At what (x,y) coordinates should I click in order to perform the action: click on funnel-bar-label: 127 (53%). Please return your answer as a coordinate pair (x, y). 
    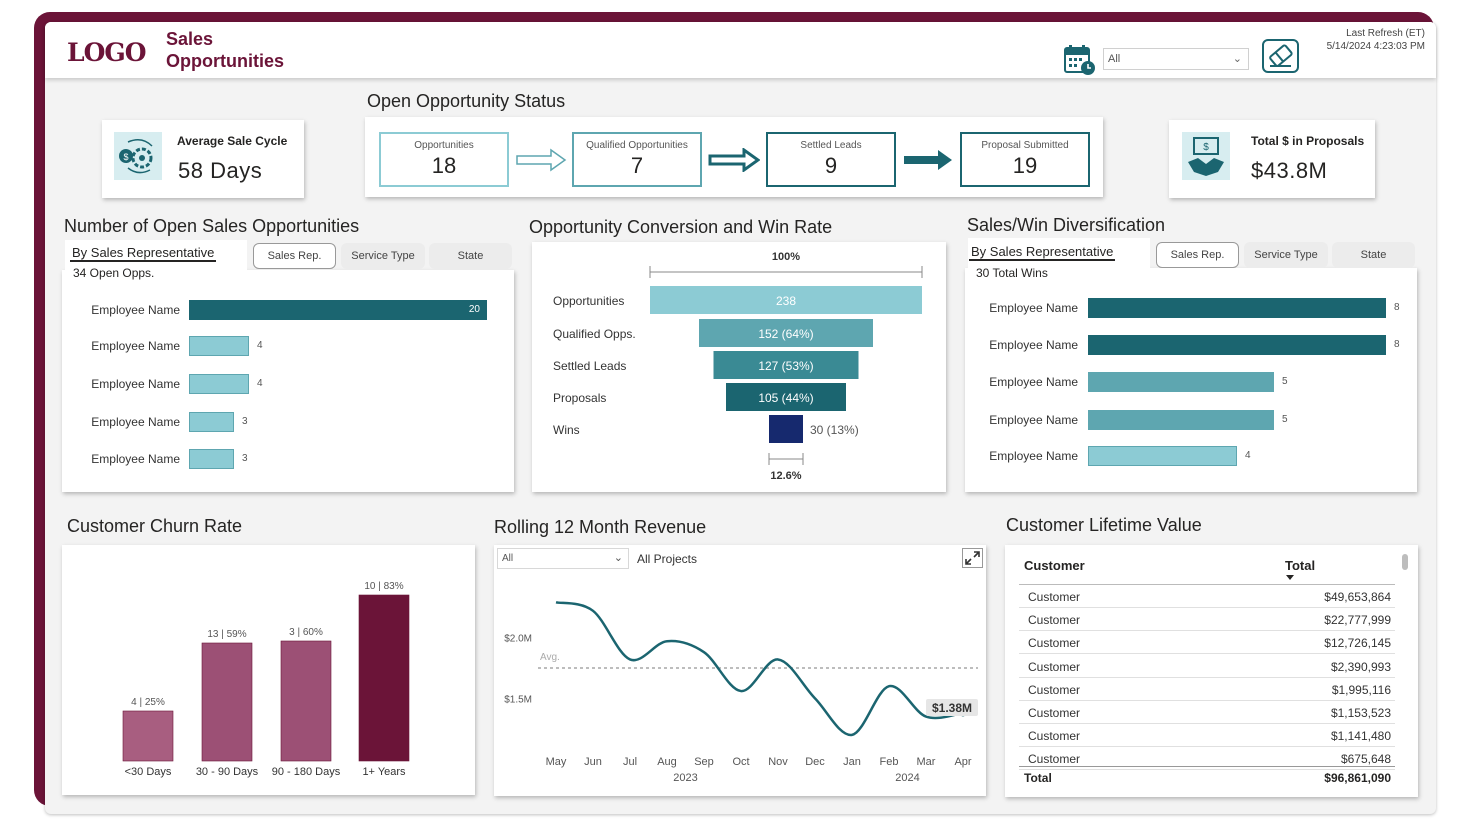
    Looking at the image, I should click on (785, 366).